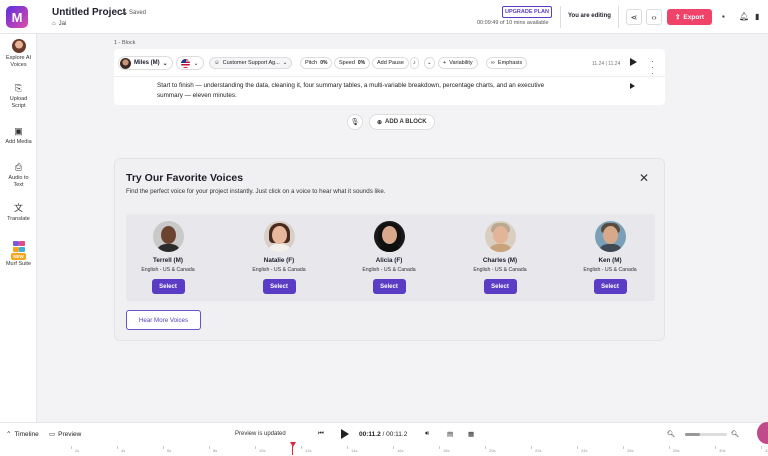 Image resolution: width=768 pixels, height=456 pixels. I want to click on skip-back-icon: ⏮︎, so click(321, 434).